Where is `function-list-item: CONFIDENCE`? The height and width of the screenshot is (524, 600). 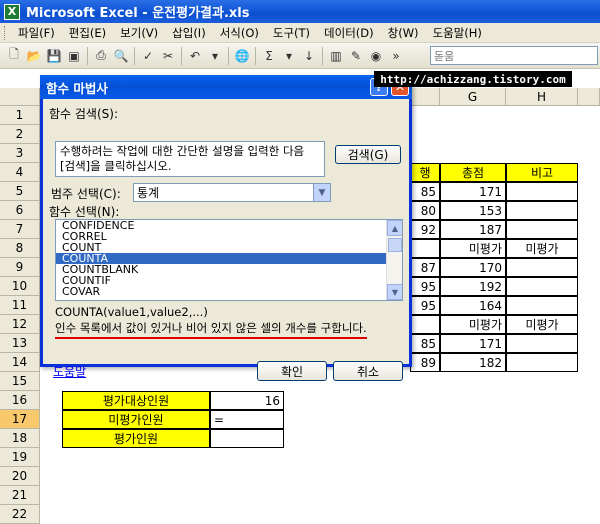 function-list-item: CONFIDENCE is located at coordinates (229, 225).